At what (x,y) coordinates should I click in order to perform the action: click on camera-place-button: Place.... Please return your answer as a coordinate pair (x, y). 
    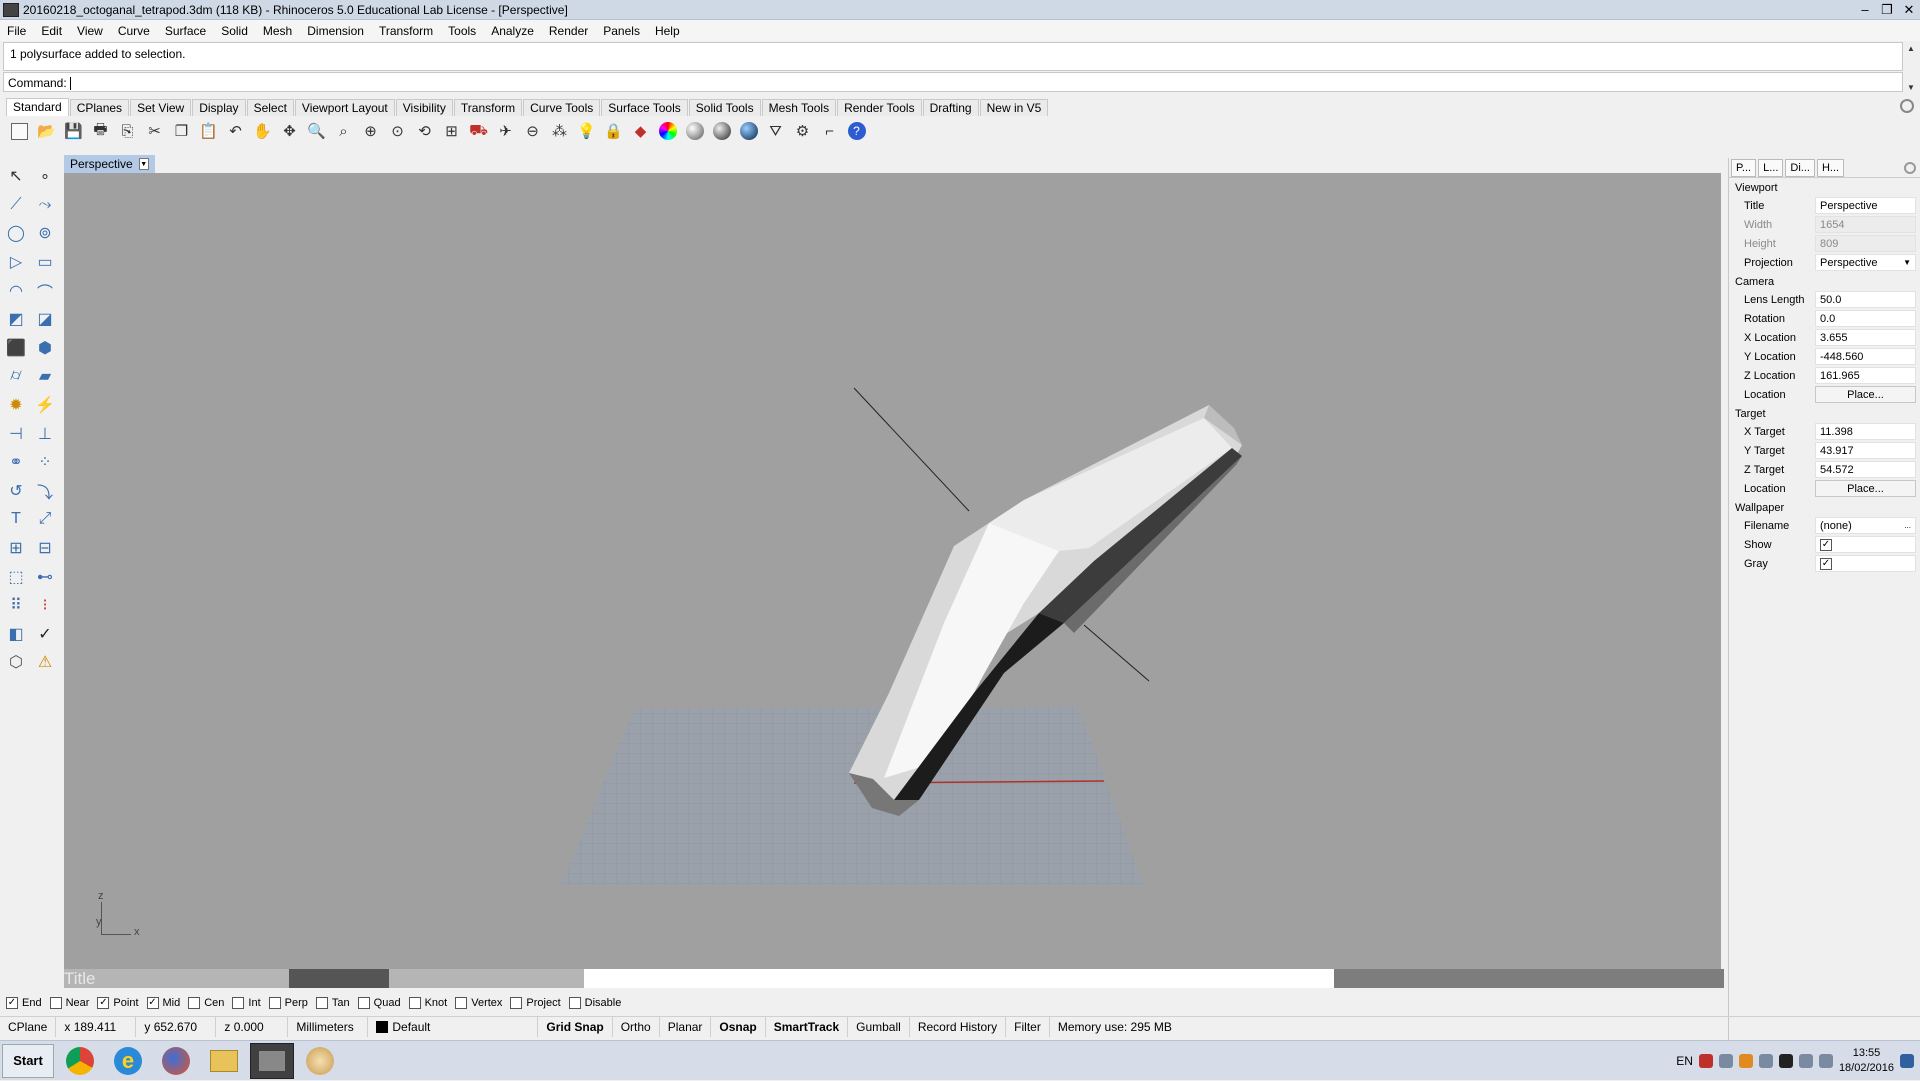
    Looking at the image, I should click on (1865, 394).